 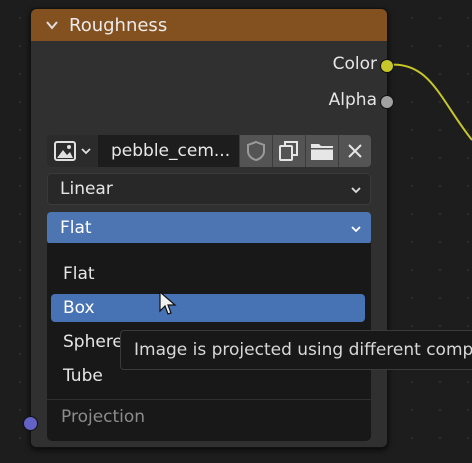 I want to click on menu-divider, so click(x=209, y=399).